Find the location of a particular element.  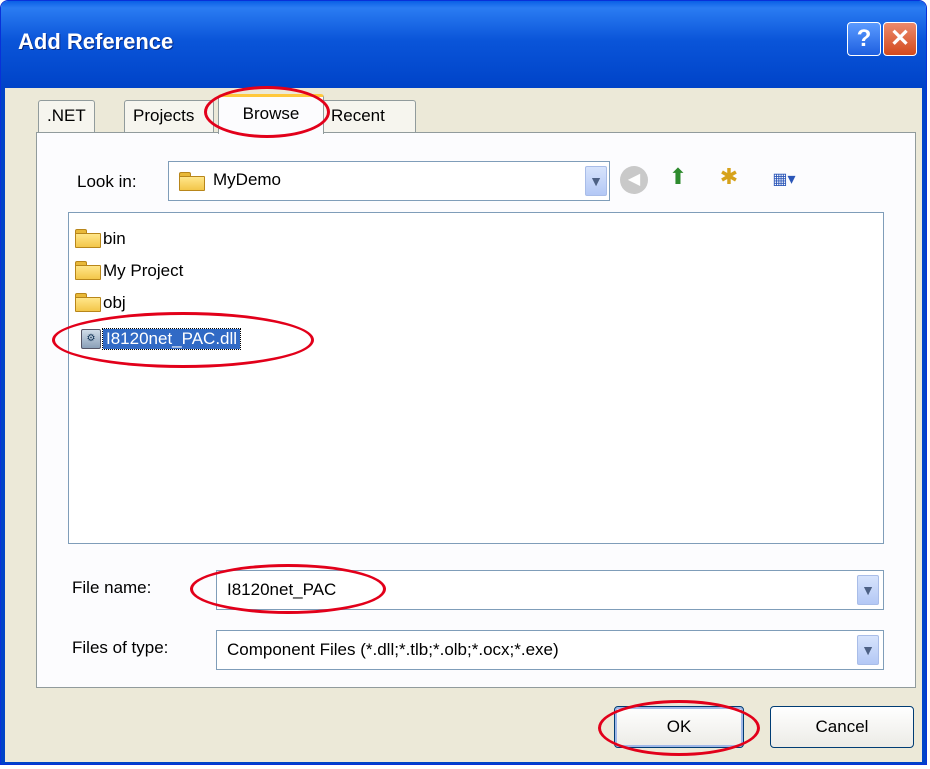

ok-button: OK is located at coordinates (679, 727).